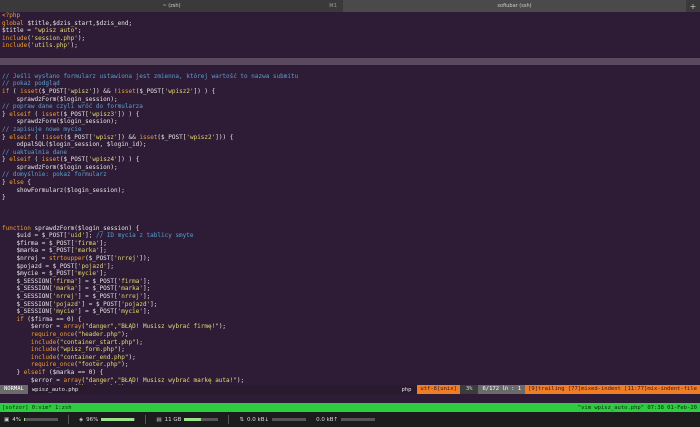  Describe the element at coordinates (350, 191) in the screenshot. I see `code-line: showFormularz($login_session);` at that location.